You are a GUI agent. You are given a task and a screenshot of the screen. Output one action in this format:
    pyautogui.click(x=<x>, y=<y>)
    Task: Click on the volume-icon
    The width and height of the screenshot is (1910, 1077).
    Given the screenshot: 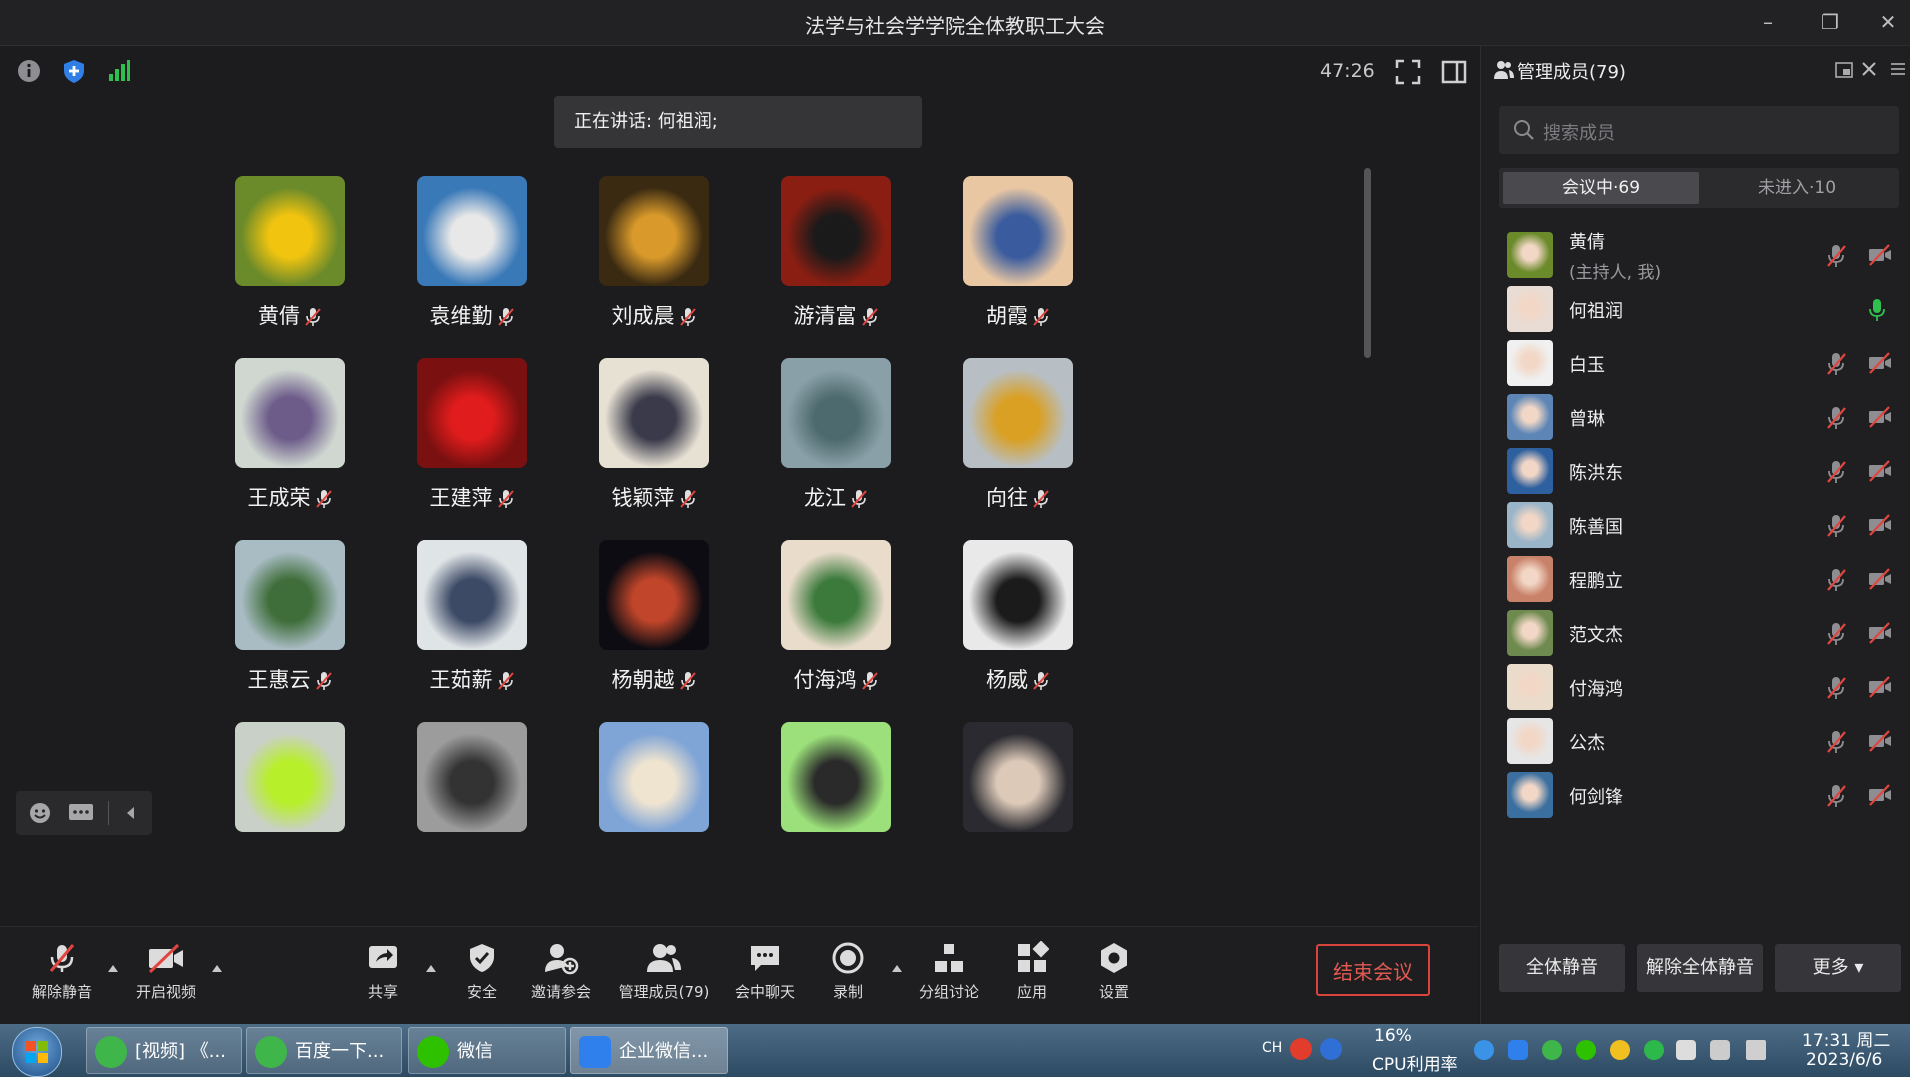 What is the action you would take?
    pyautogui.click(x=1720, y=1050)
    